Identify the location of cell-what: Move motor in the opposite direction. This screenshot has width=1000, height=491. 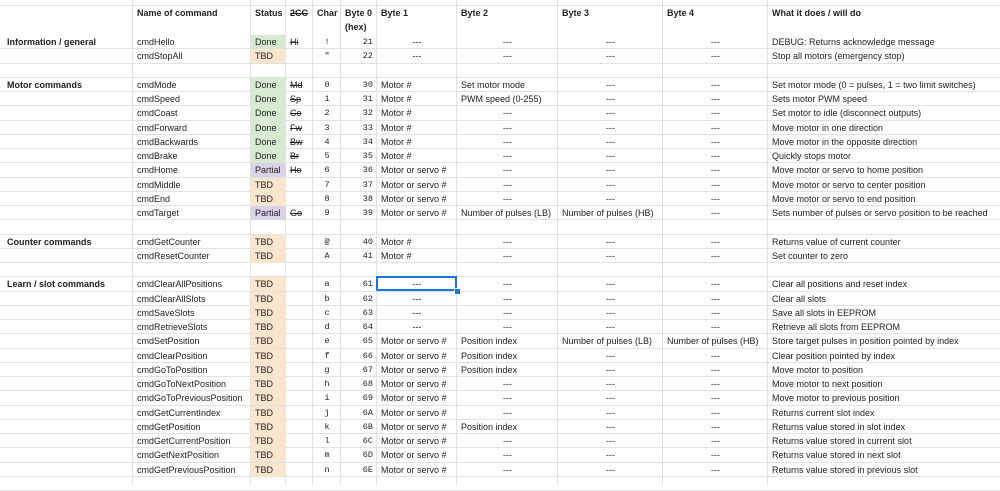
(884, 142).